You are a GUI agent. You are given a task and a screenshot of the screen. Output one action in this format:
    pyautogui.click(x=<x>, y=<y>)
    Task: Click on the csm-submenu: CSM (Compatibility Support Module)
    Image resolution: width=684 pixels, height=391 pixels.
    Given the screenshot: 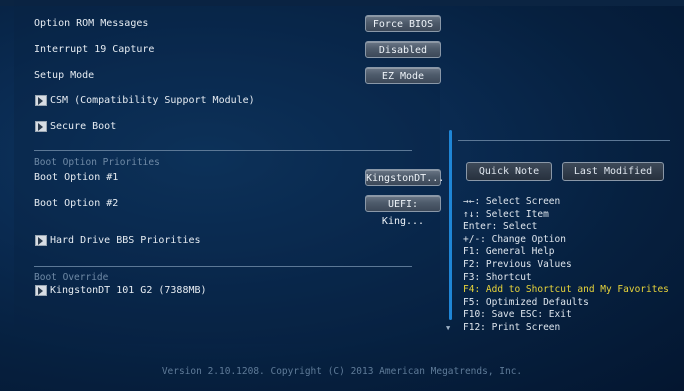 What is the action you would take?
    pyautogui.click(x=222, y=101)
    